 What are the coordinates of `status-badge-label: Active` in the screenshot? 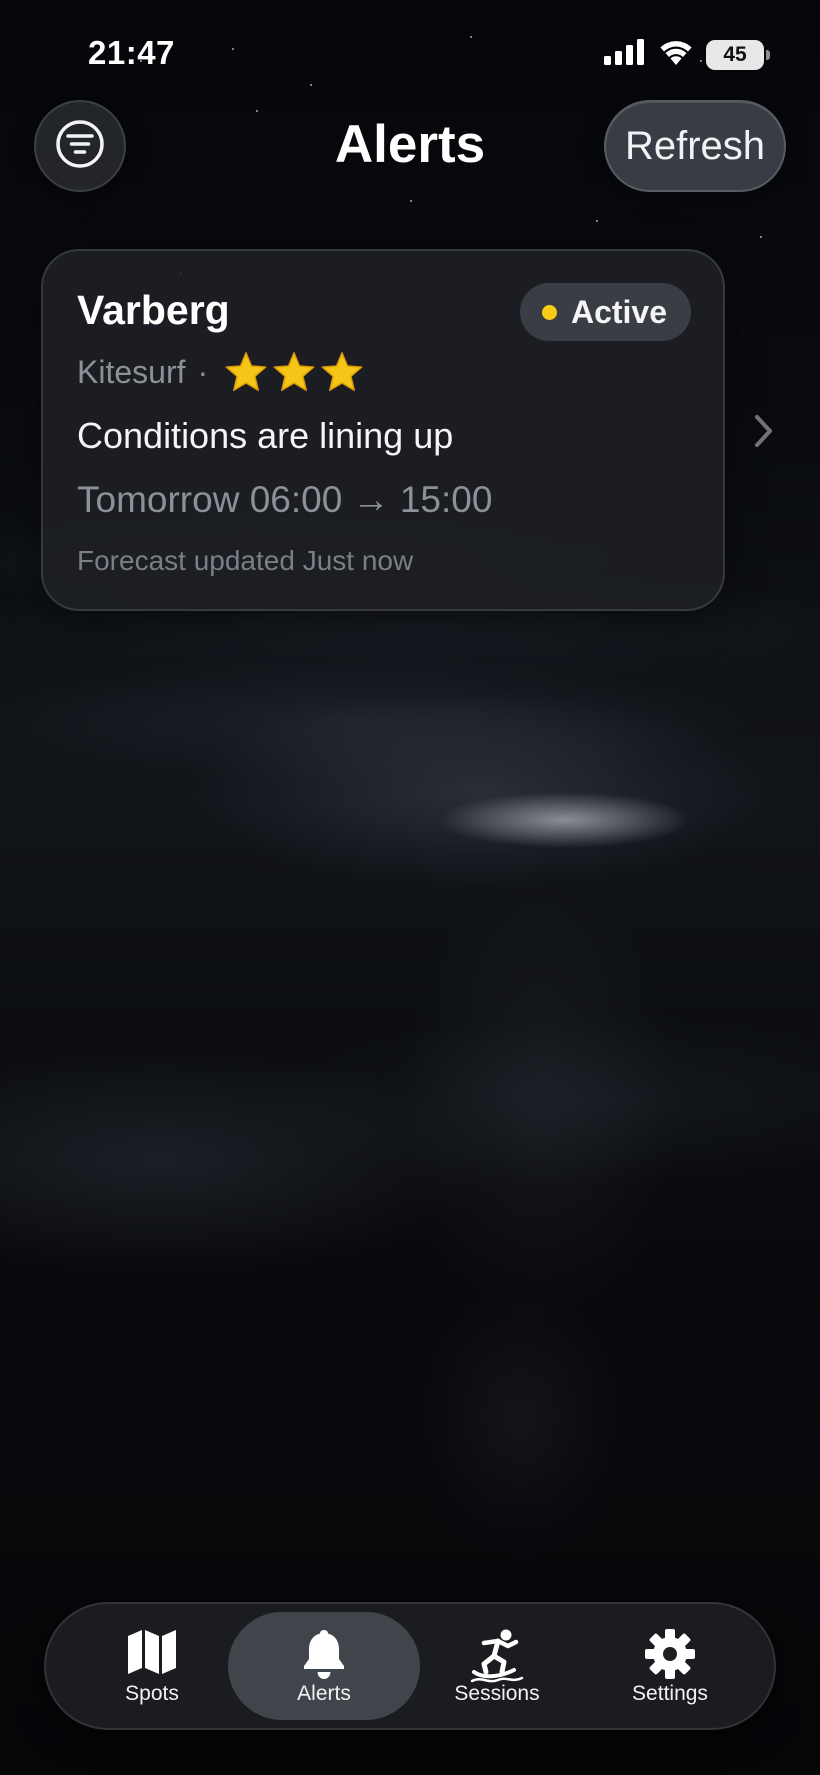 It's located at (618, 311).